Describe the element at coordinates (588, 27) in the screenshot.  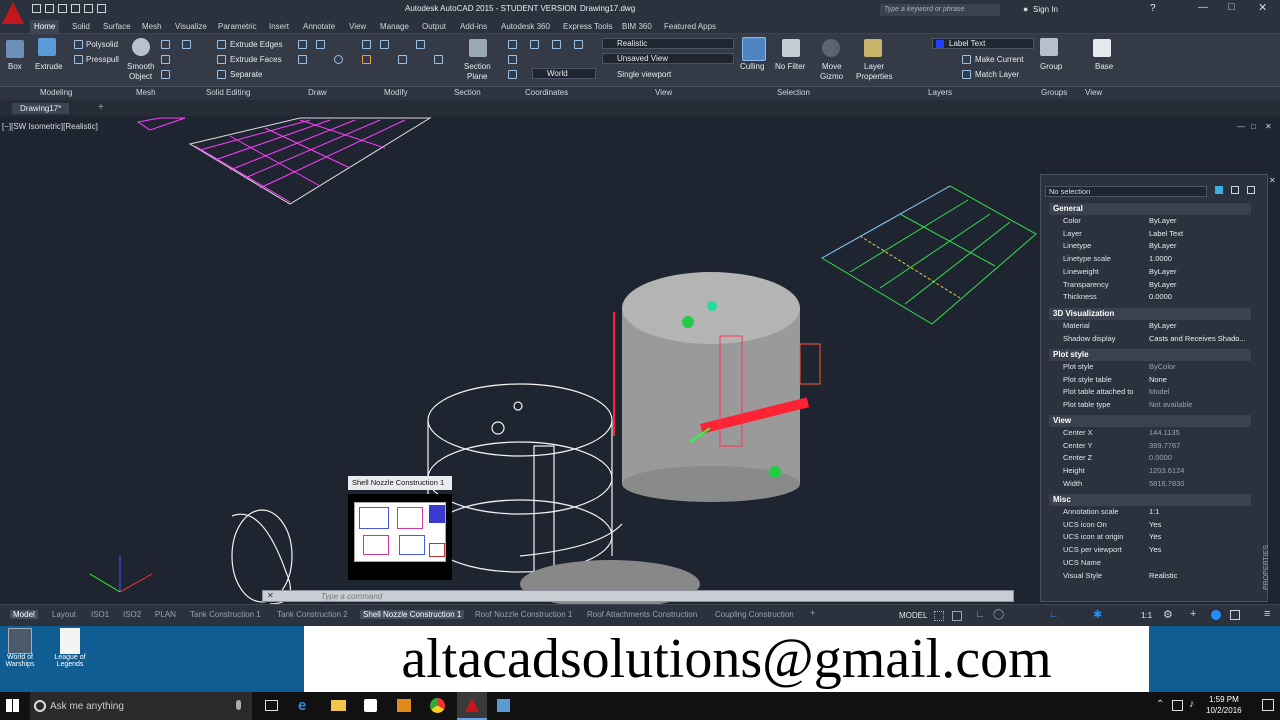
I see `tab-express-tools: Express Tools` at that location.